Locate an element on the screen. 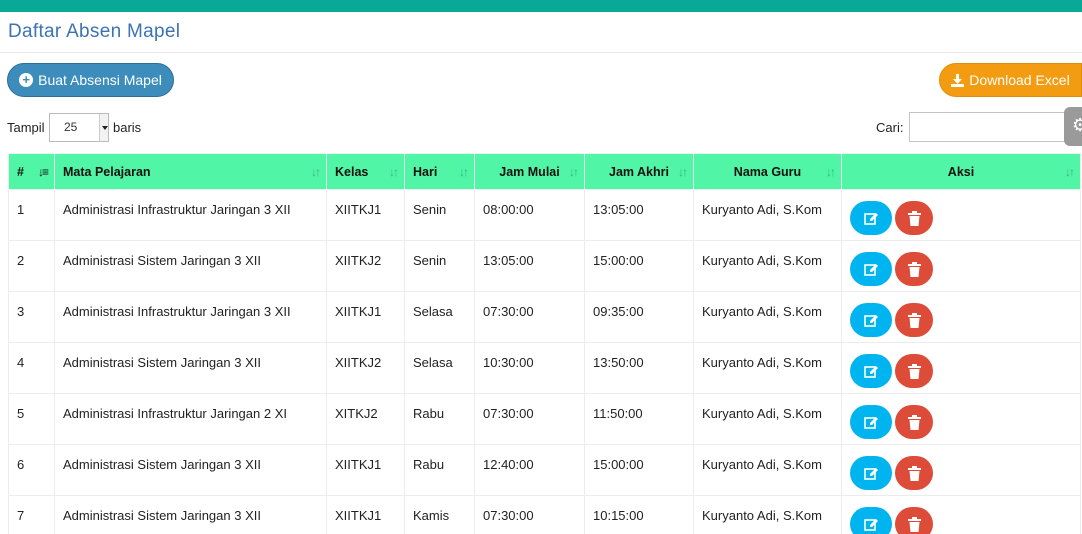 The height and width of the screenshot is (534, 1082). row-number: 2 is located at coordinates (31, 266).